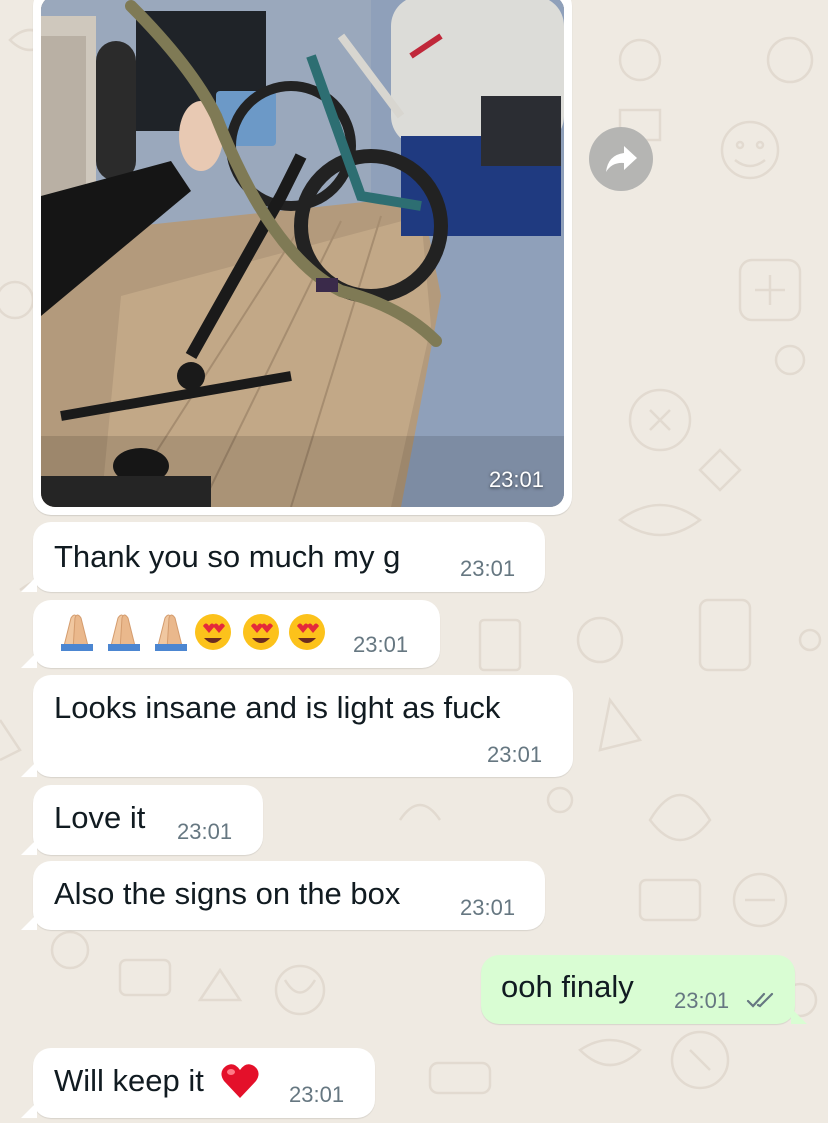 This screenshot has width=828, height=1123. Describe the element at coordinates (277, 707) in the screenshot. I see `message-text: Looks insane and is light as fuck` at that location.